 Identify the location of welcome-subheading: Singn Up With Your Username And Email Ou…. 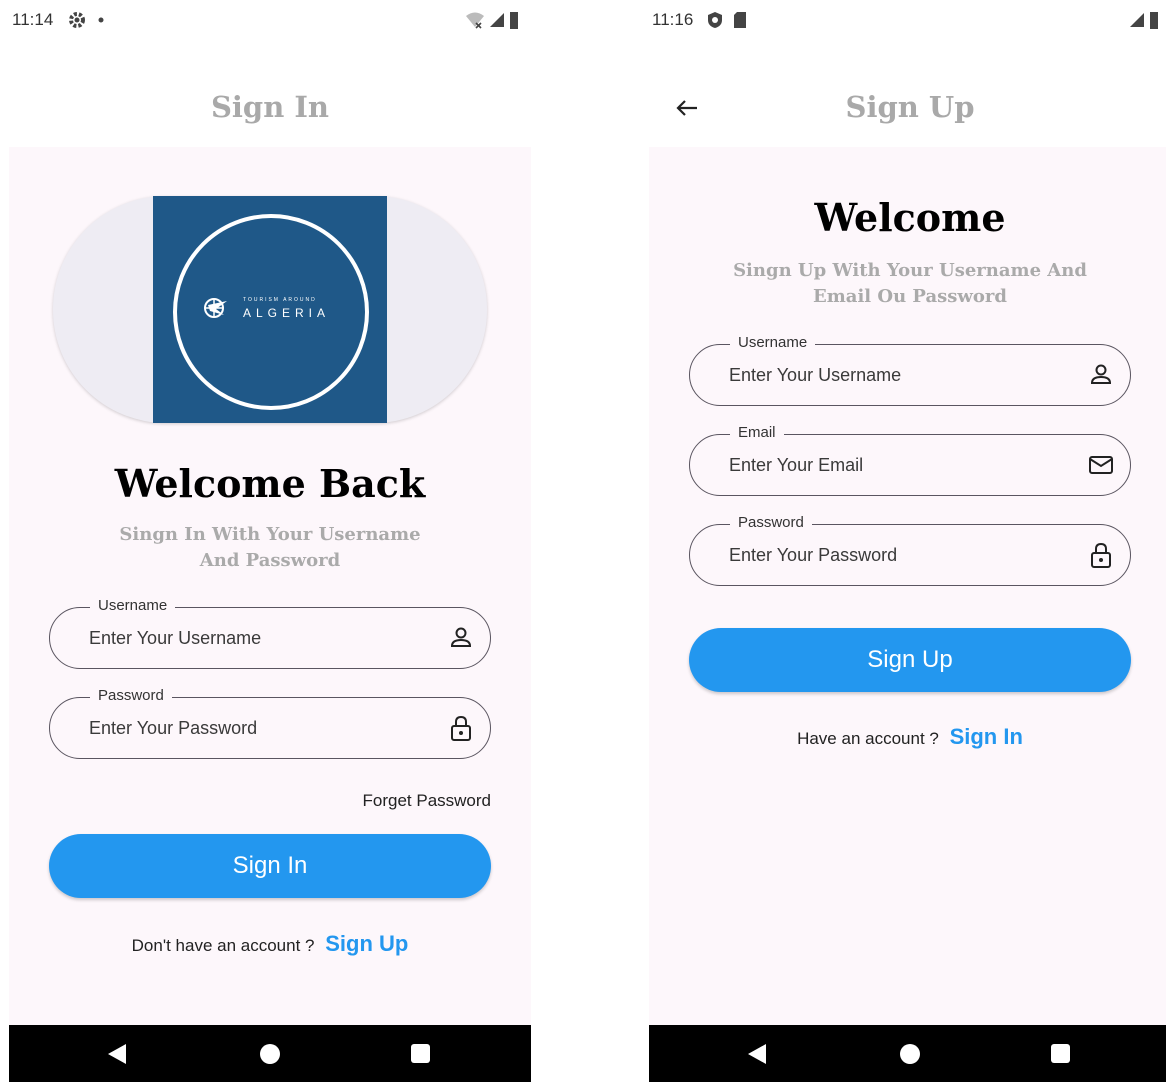
(910, 283).